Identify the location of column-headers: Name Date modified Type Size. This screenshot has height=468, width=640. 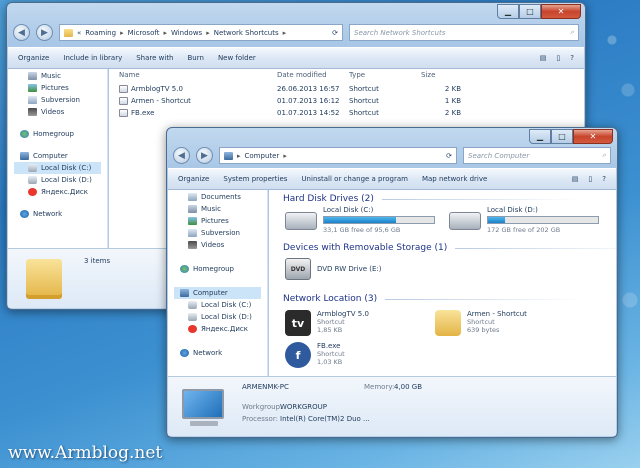
(290, 75).